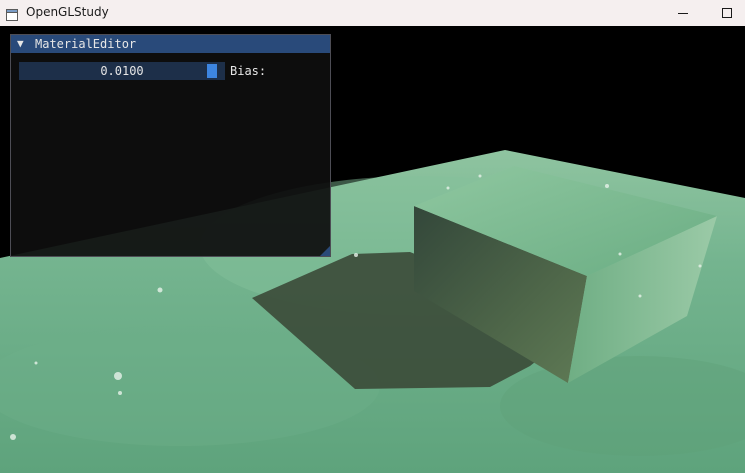 The image size is (745, 473). Describe the element at coordinates (86, 44) in the screenshot. I see `material-editor-title: MaterialEditor` at that location.